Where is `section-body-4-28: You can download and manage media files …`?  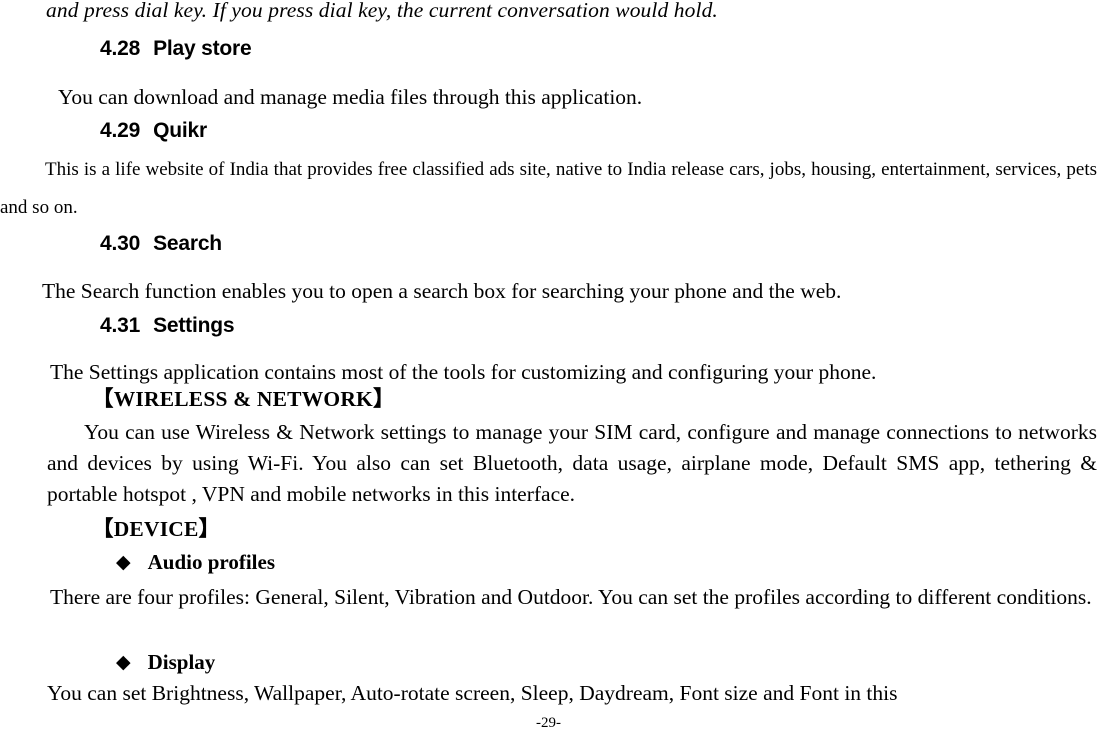 section-body-4-28: You can download and manage media files … is located at coordinates (350, 97).